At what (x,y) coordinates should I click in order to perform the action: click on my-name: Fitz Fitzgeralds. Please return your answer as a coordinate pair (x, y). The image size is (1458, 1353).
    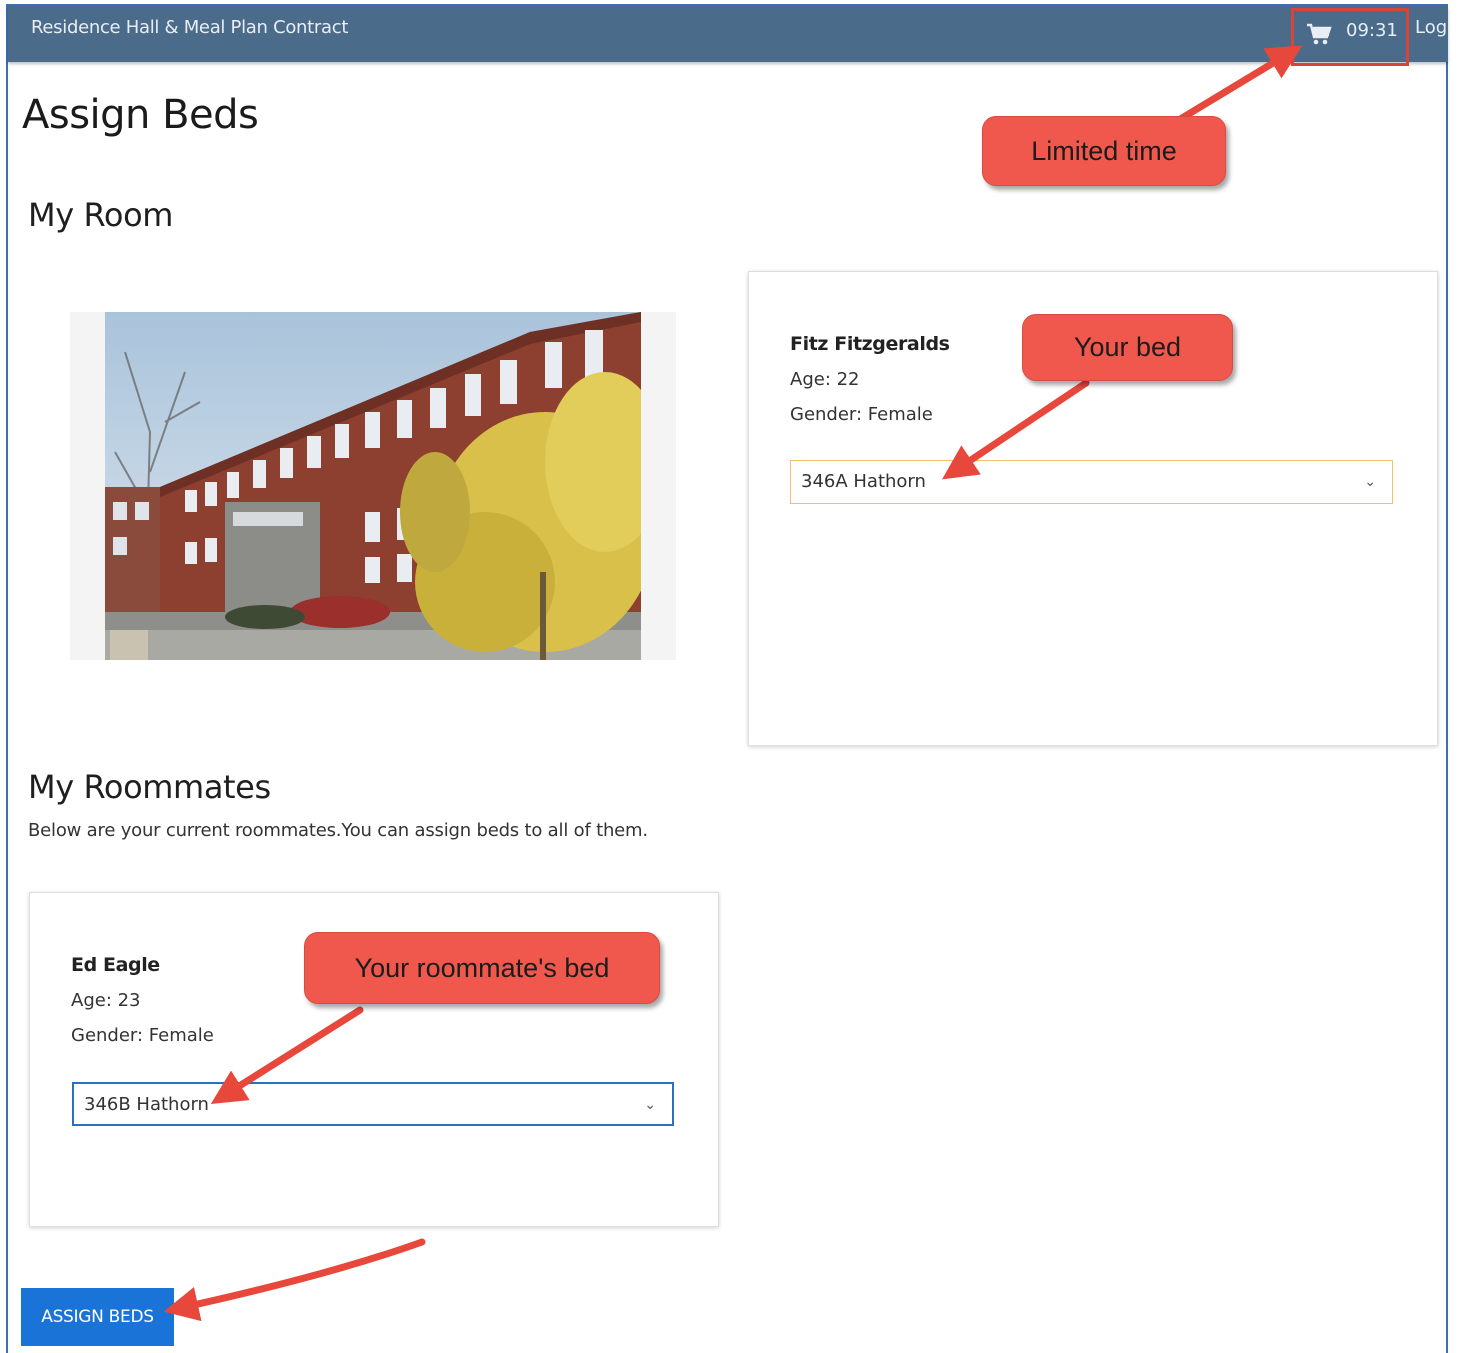
    Looking at the image, I should click on (870, 344).